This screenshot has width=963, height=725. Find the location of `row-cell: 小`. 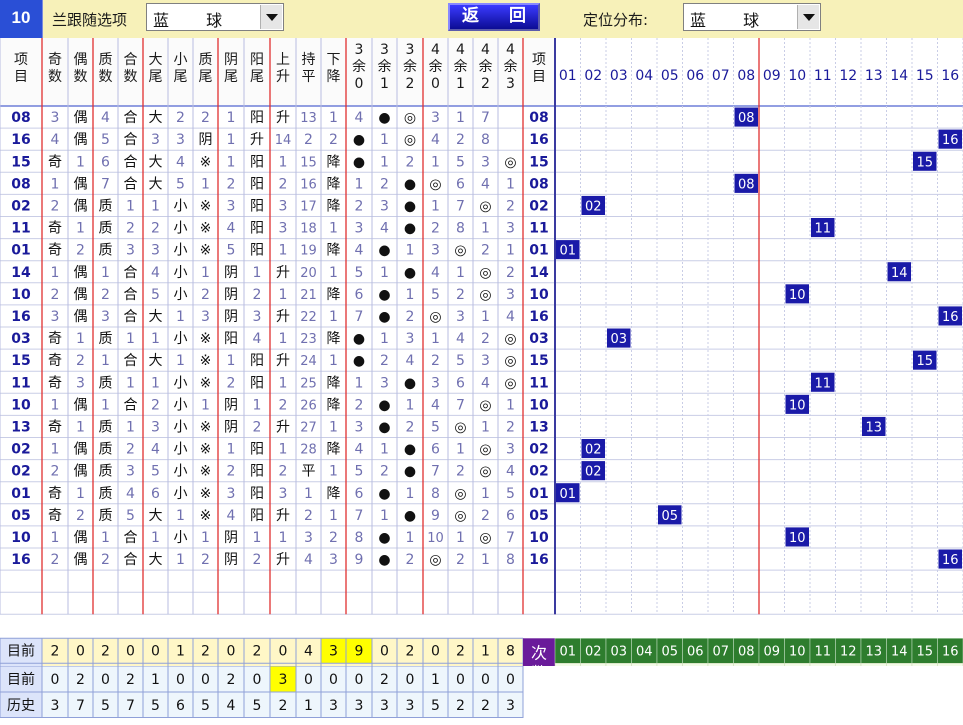

row-cell: 小 is located at coordinates (181, 251).